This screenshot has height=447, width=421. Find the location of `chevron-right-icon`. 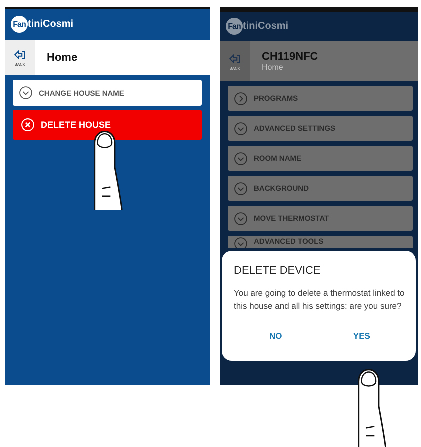

chevron-right-icon is located at coordinates (241, 99).